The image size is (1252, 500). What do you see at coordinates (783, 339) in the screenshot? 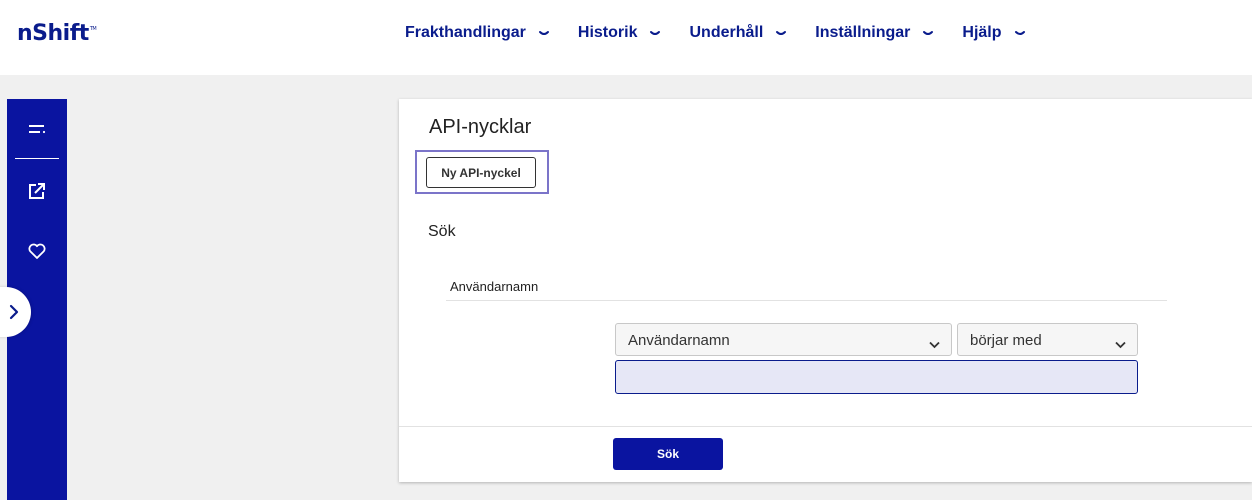
I see `search-field-select: Användarnamn` at bounding box center [783, 339].